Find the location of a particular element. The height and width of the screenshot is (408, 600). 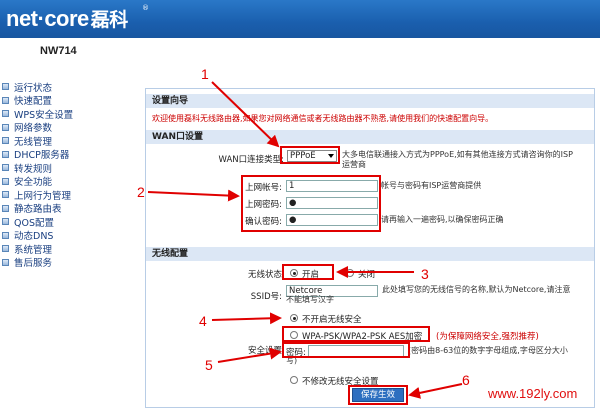

confirm-password-note: 请再输入一遍密码,以确保密码正确 is located at coordinates (442, 219).